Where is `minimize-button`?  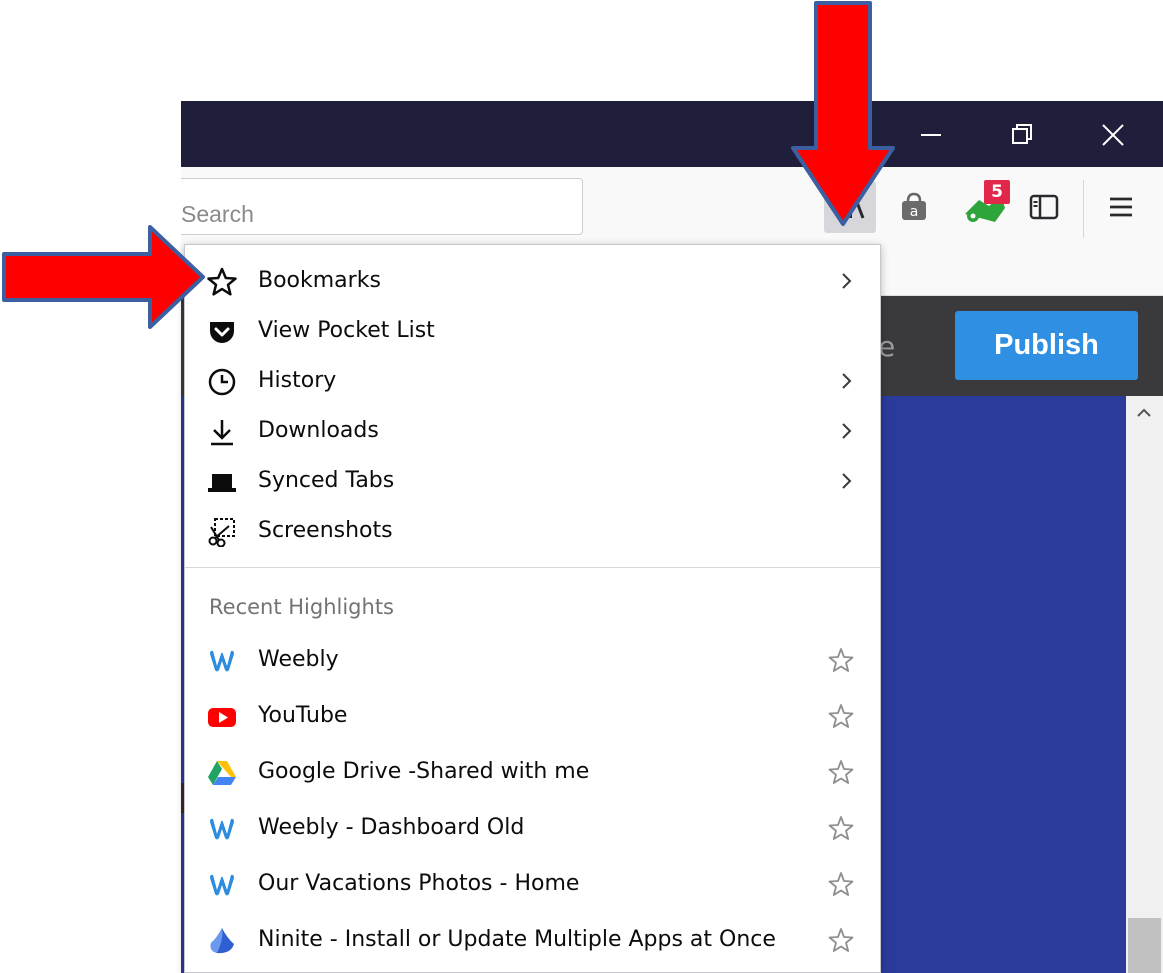 minimize-button is located at coordinates (931, 134).